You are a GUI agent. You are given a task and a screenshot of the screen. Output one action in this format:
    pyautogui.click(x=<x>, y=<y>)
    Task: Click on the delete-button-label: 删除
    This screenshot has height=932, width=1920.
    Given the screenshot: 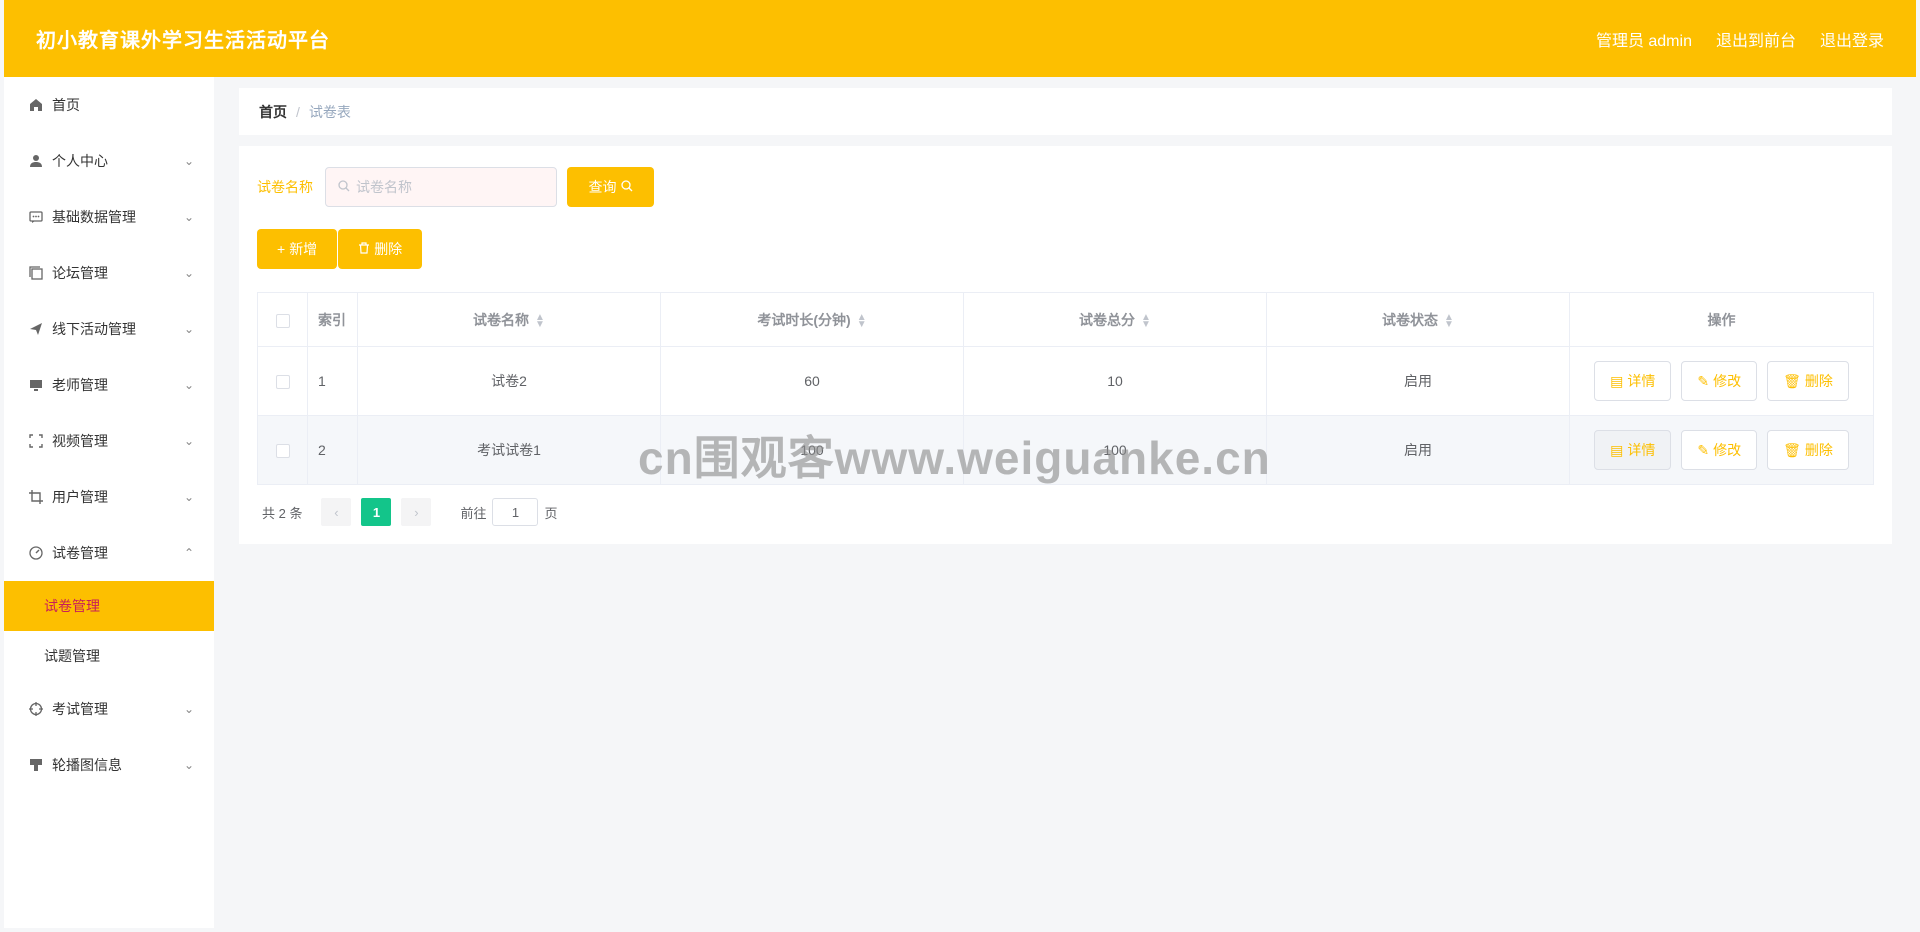 What is the action you would take?
    pyautogui.click(x=388, y=249)
    